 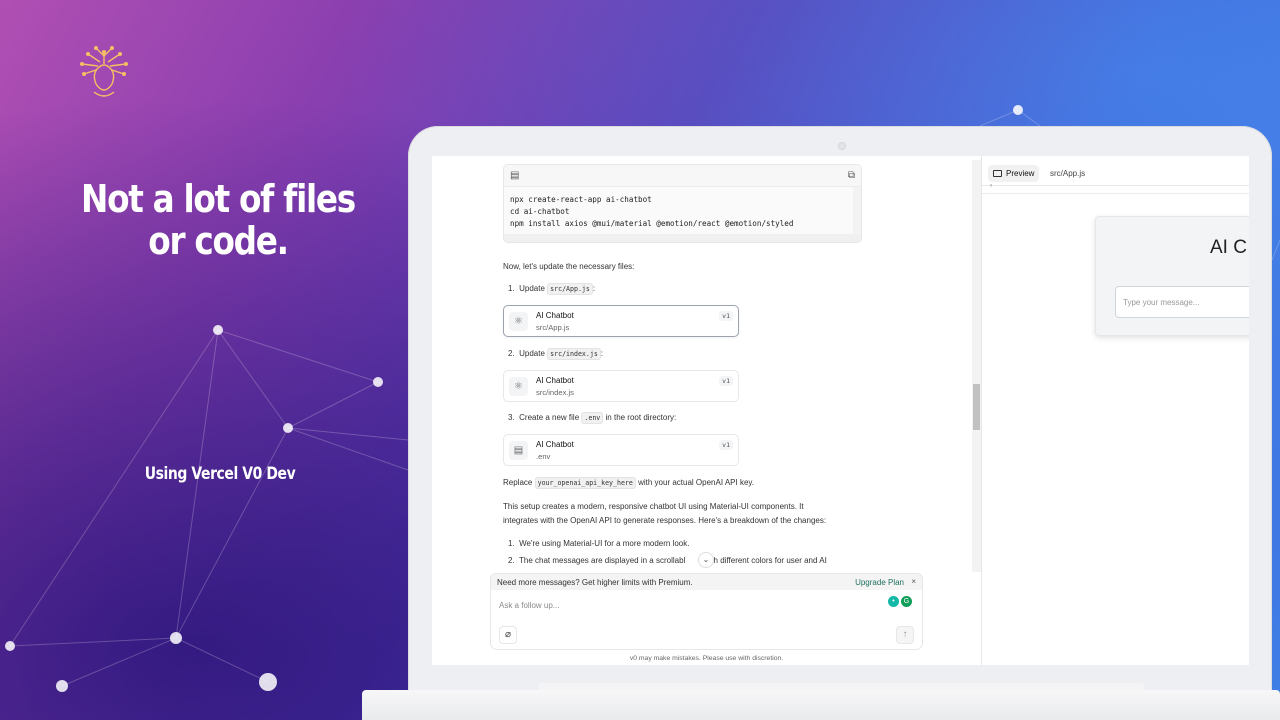 I want to click on preview-icon, so click(x=997, y=173).